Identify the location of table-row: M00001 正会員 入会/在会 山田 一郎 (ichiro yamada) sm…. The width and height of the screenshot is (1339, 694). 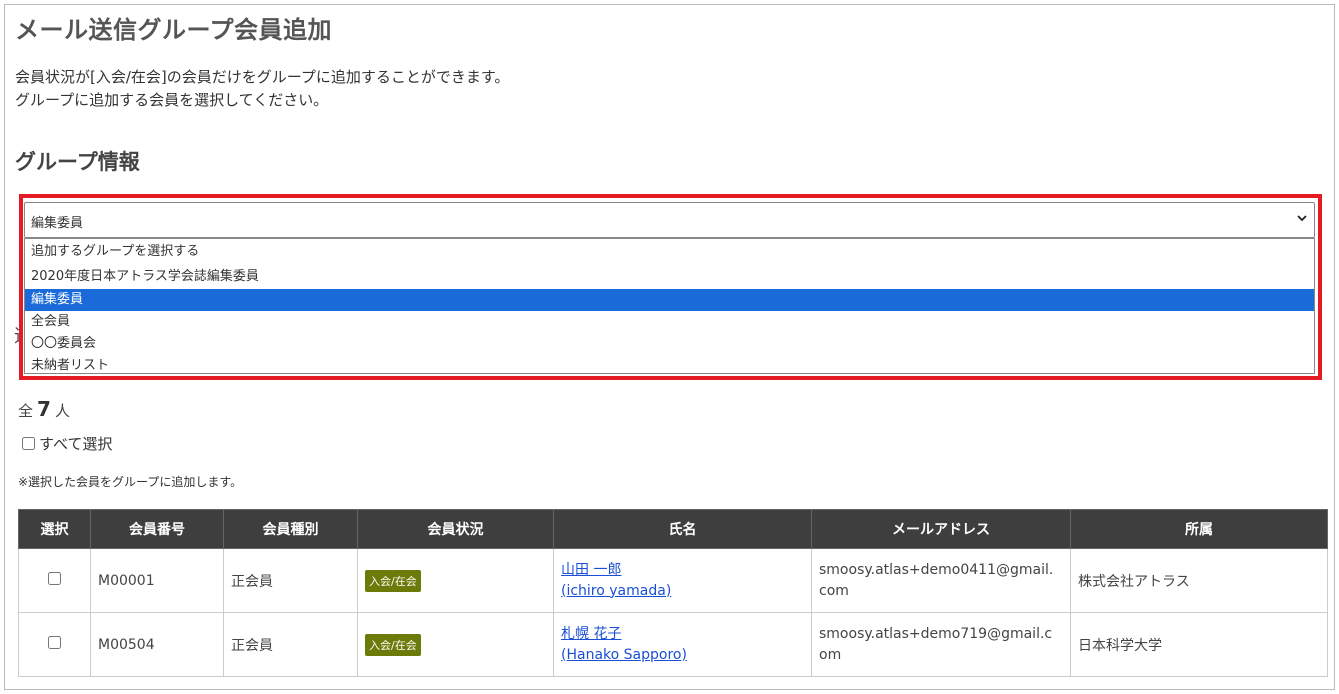
(673, 580).